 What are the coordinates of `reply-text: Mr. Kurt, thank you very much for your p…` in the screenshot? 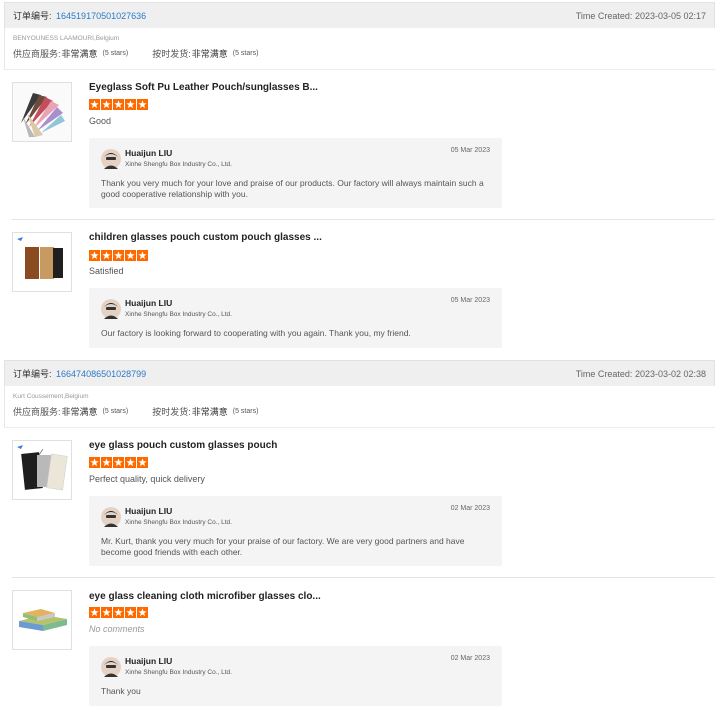 It's located at (283, 546).